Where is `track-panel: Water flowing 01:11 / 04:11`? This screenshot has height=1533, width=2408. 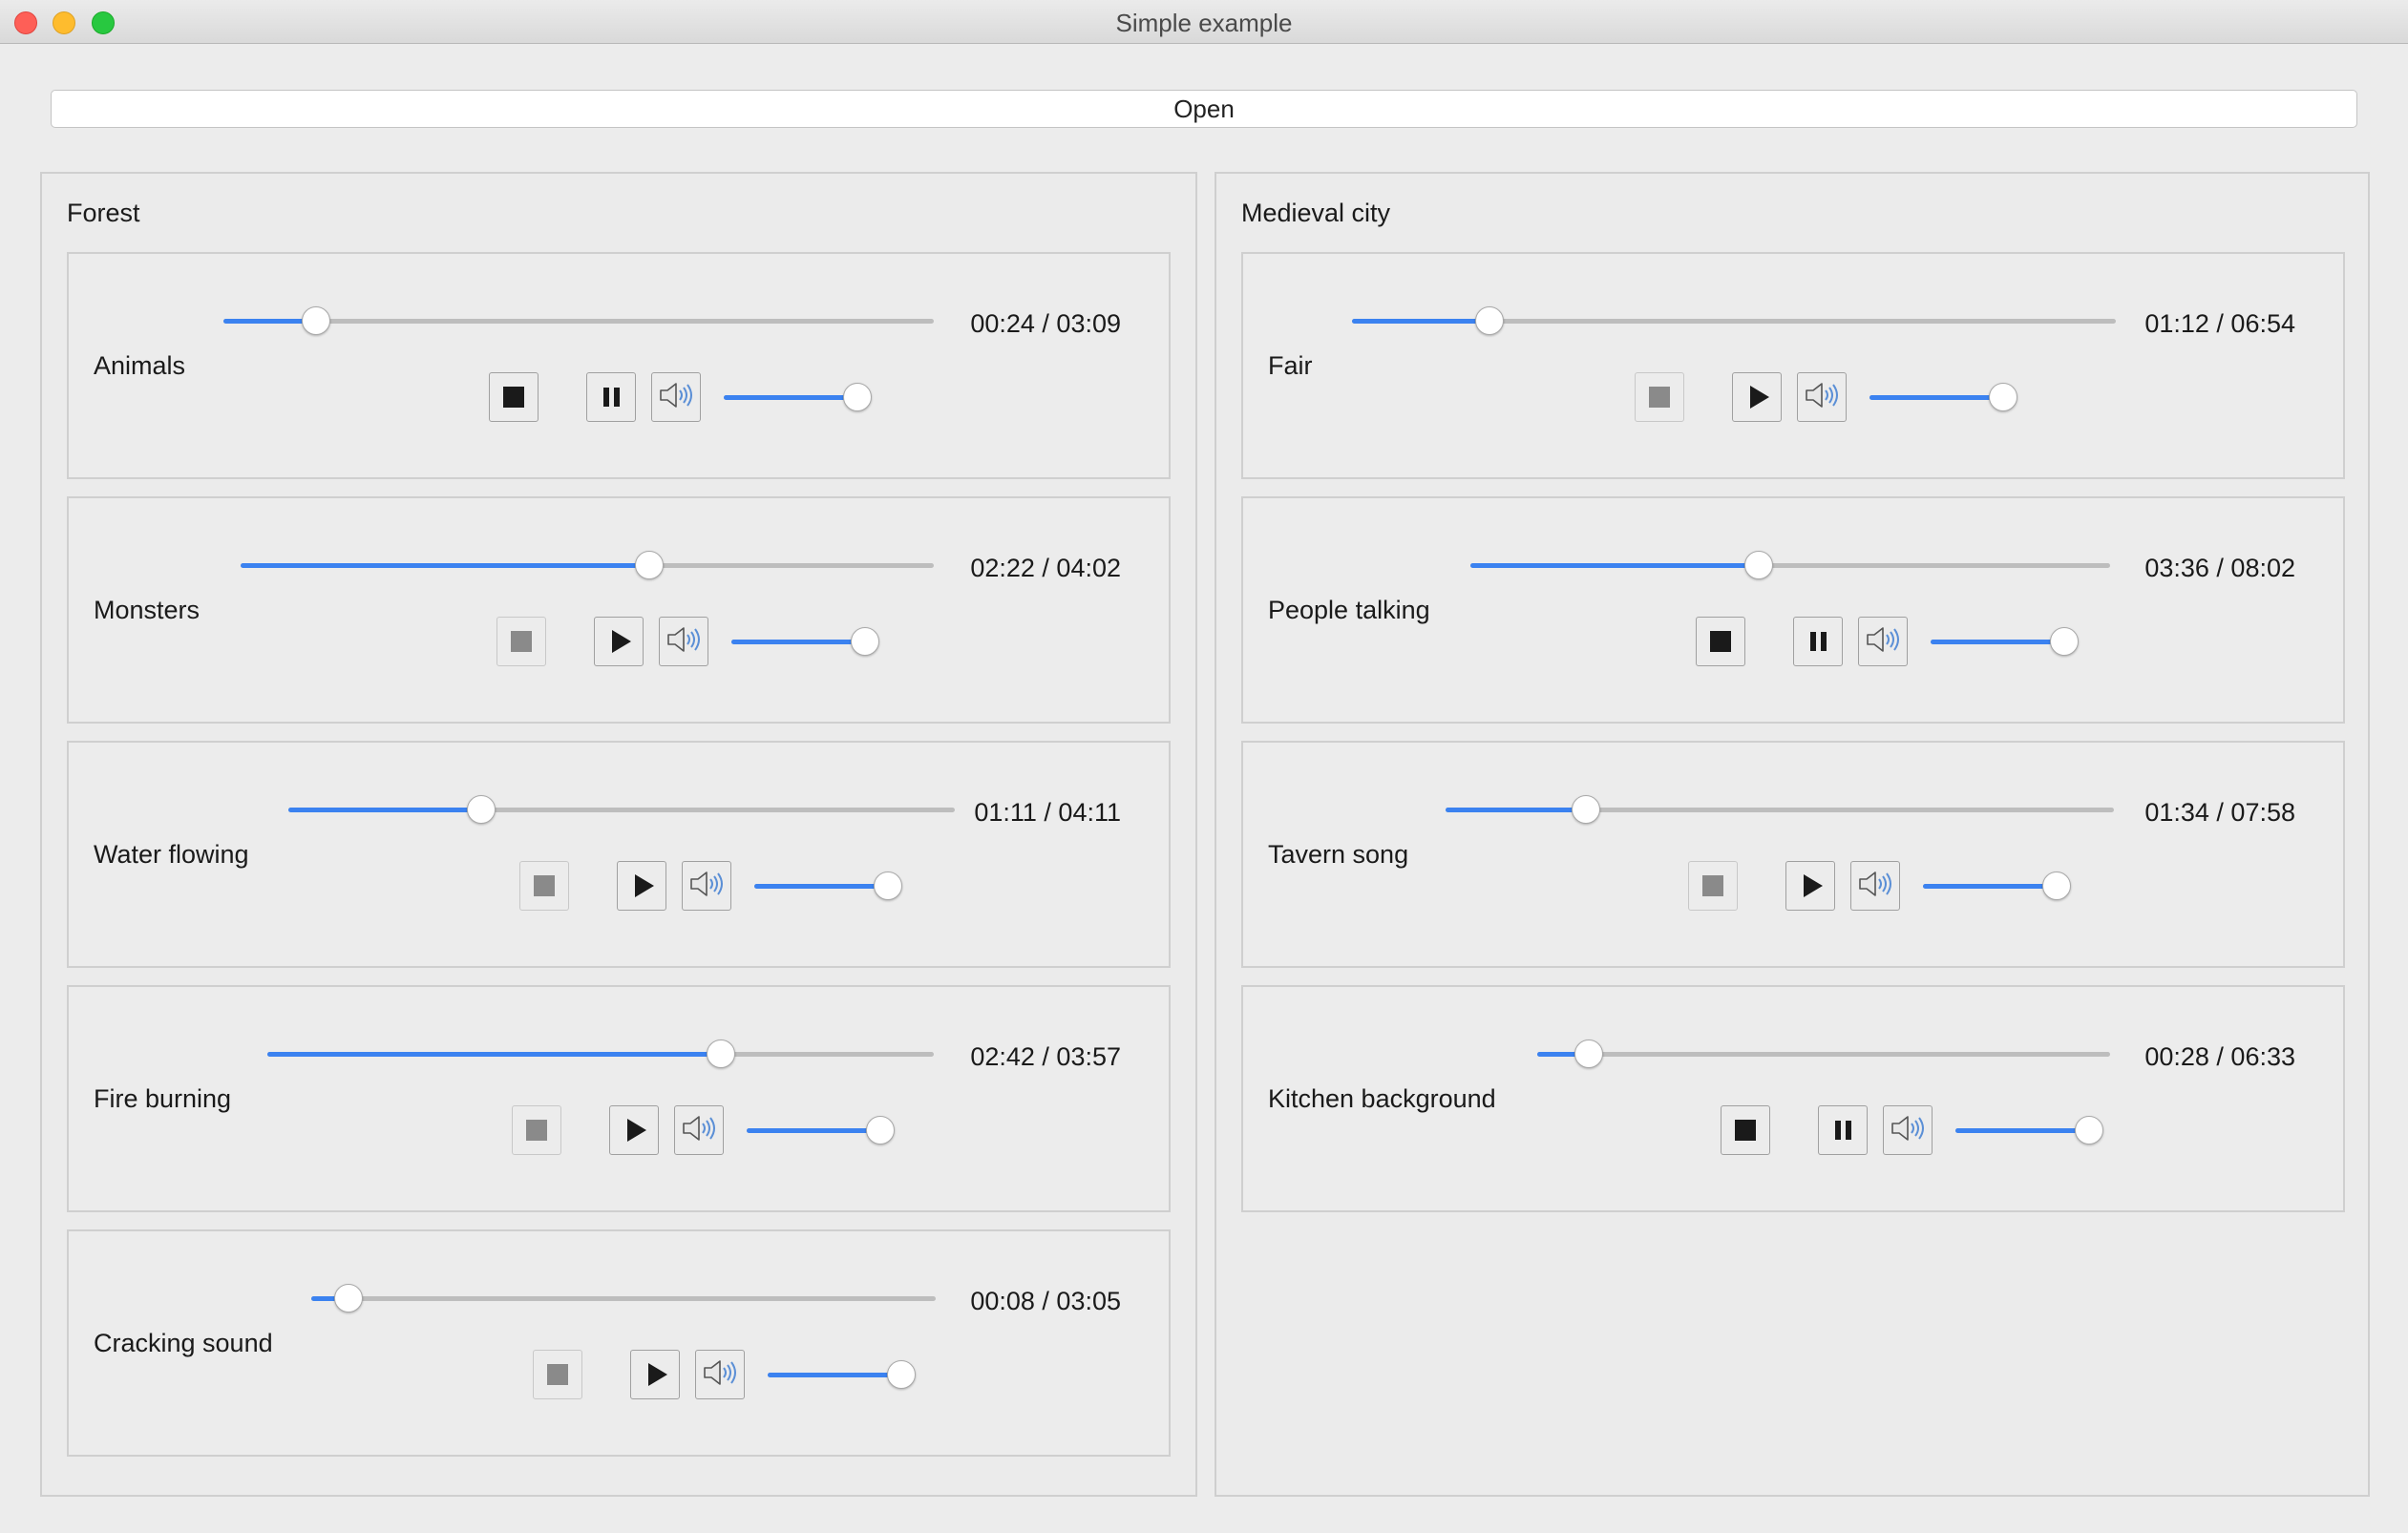 track-panel: Water flowing 01:11 / 04:11 is located at coordinates (619, 855).